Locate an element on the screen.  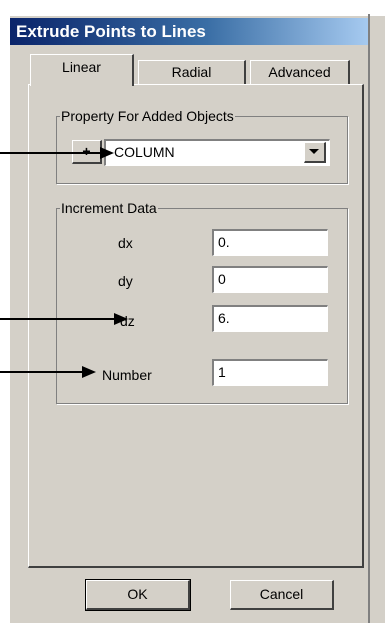
plus-icon: + is located at coordinates (86, 151).